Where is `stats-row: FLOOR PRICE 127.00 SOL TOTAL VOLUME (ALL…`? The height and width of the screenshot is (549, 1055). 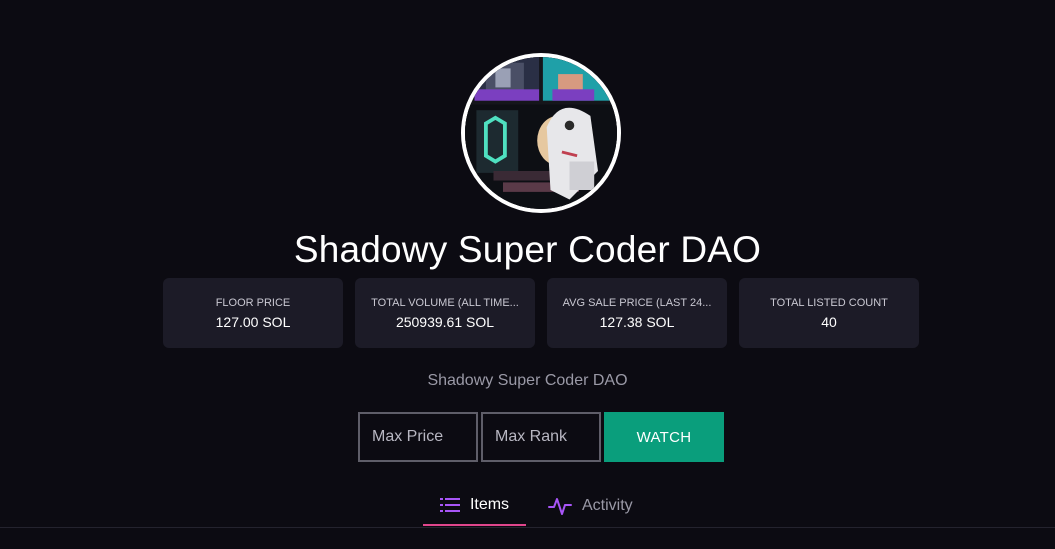
stats-row: FLOOR PRICE 127.00 SOL TOTAL VOLUME (ALL… is located at coordinates (541, 313).